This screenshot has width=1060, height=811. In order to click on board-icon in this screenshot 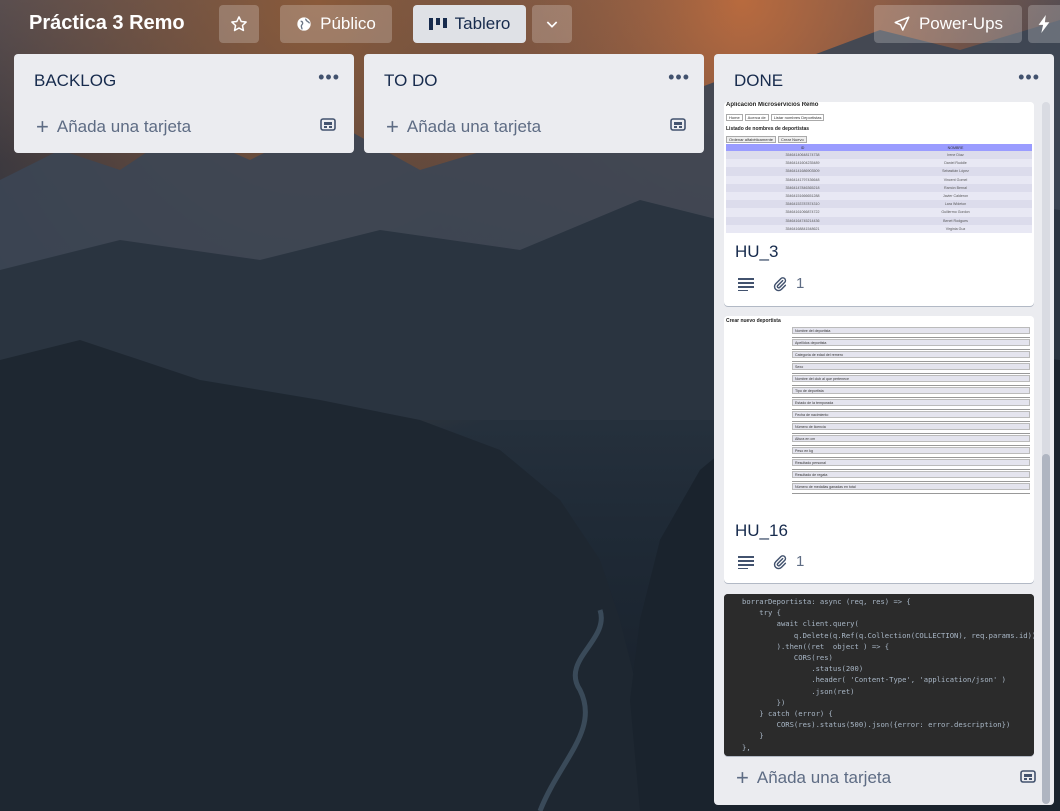, I will do `click(437, 24)`.